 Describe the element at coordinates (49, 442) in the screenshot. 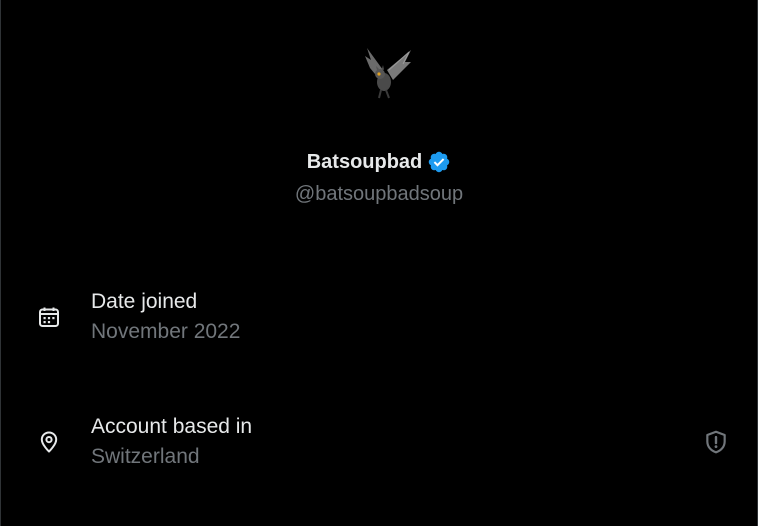

I see `location-pin-icon` at that location.